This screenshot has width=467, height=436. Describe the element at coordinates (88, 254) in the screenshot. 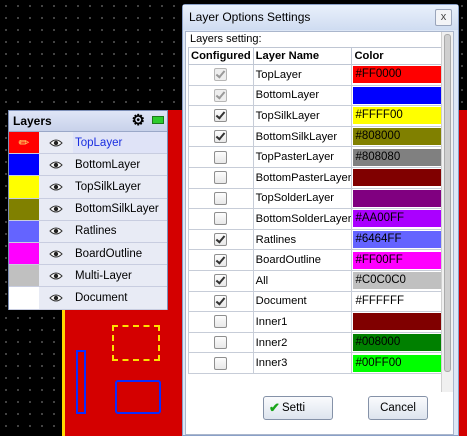

I see `layer-item: BoardOutline` at that location.